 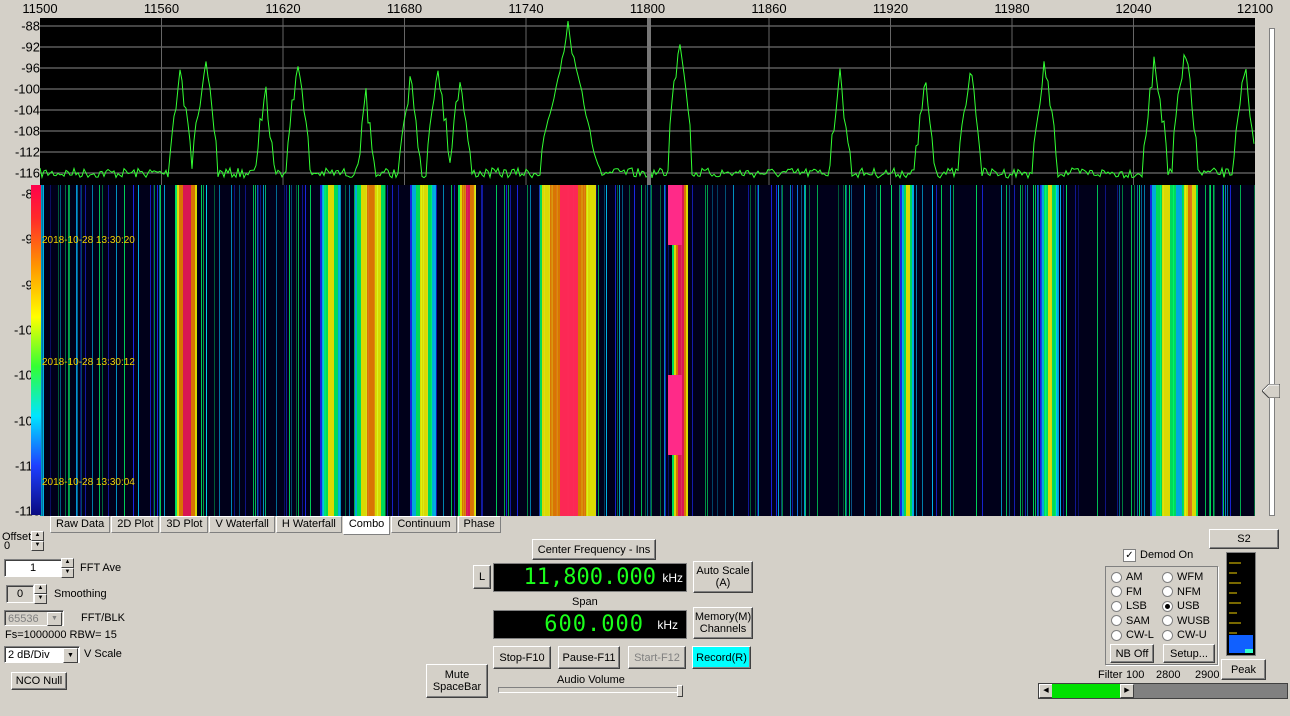 I want to click on spectrum-db-tick: -100, so click(x=26, y=89).